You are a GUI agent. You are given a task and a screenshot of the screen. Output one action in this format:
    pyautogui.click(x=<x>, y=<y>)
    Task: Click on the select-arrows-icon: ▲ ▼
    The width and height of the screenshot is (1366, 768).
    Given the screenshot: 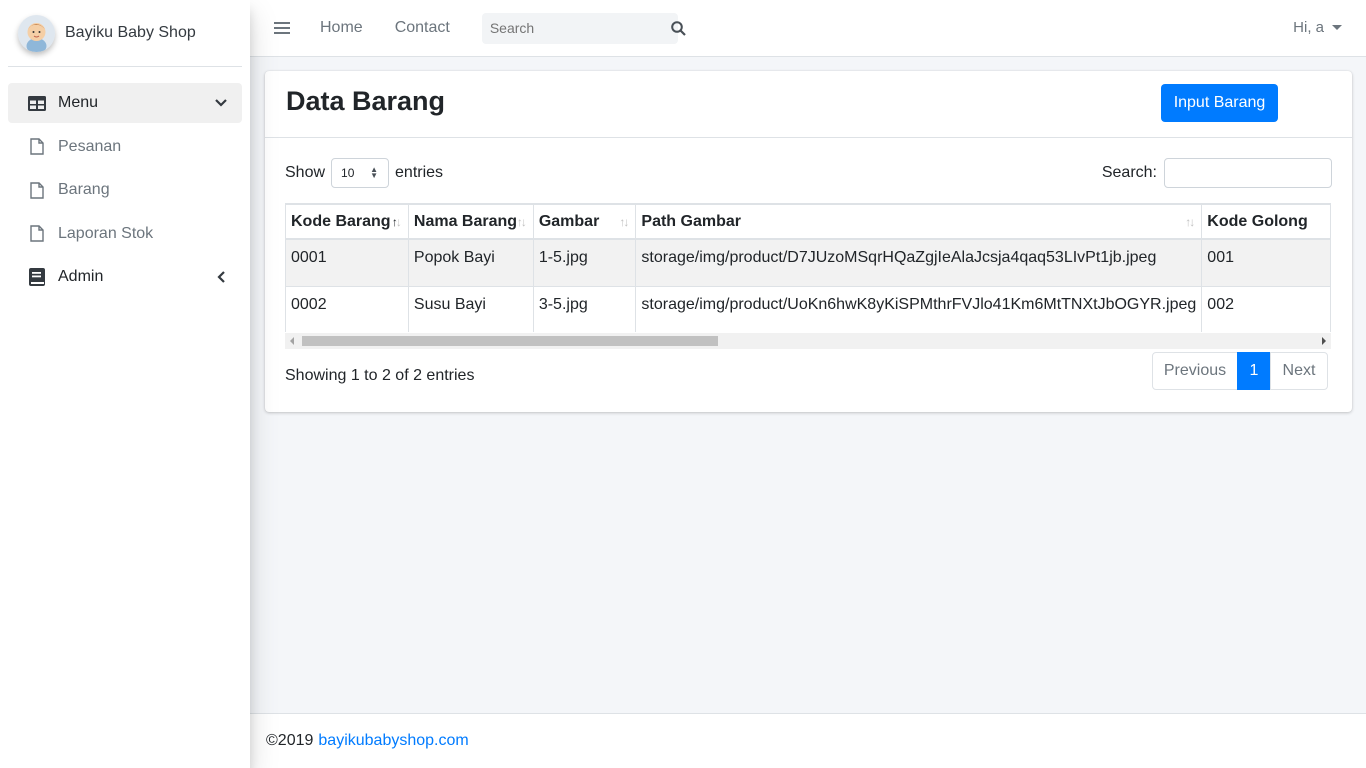 What is the action you would take?
    pyautogui.click(x=374, y=172)
    